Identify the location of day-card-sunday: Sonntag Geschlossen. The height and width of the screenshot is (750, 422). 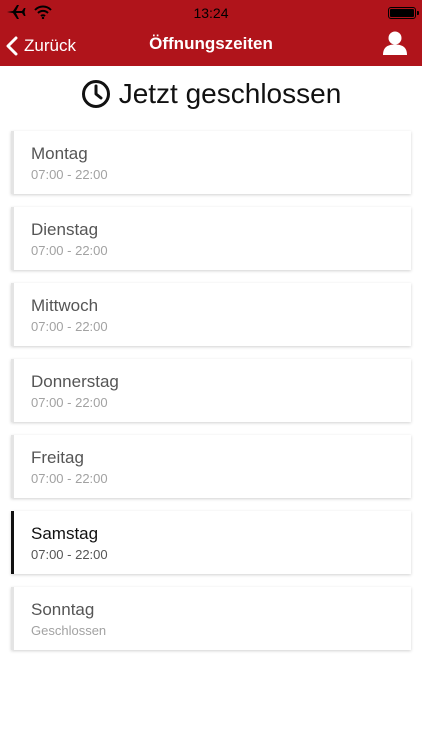
(211, 618).